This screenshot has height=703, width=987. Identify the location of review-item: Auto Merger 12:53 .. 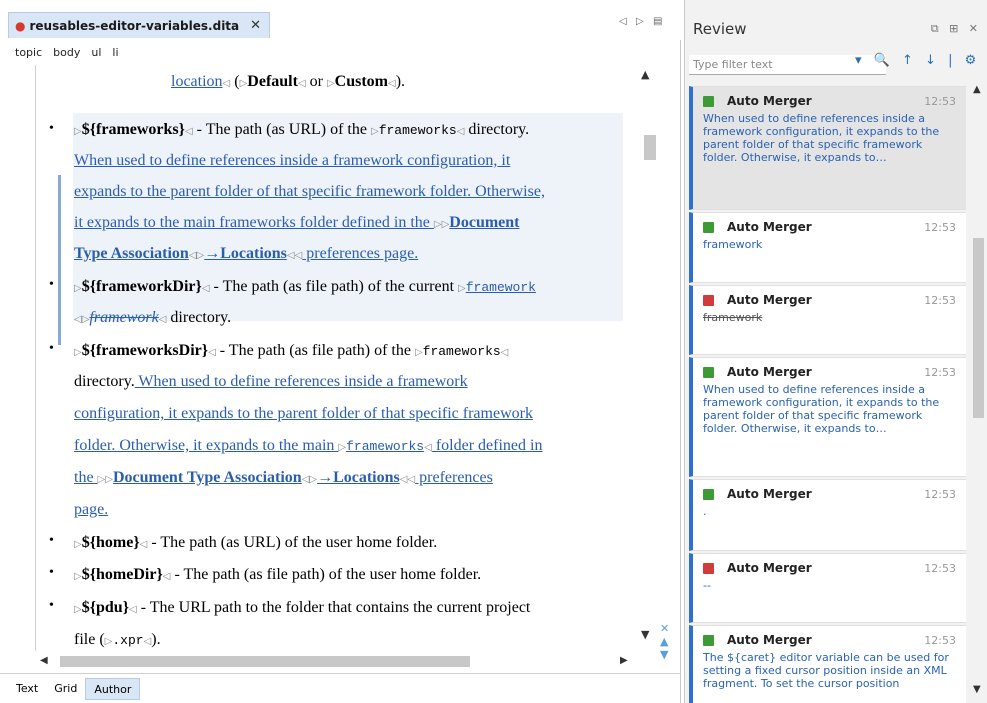
(827, 515).